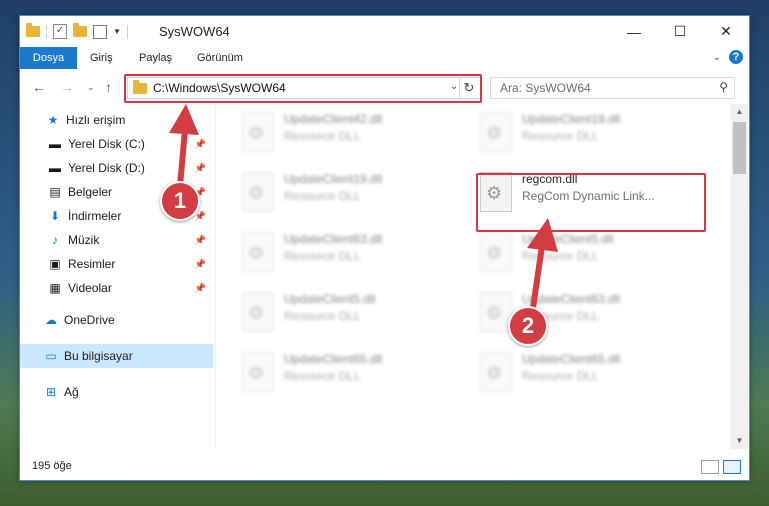 This screenshot has height=506, width=769. Describe the element at coordinates (71, 392) in the screenshot. I see `sidebar-item-label: Ağ` at that location.